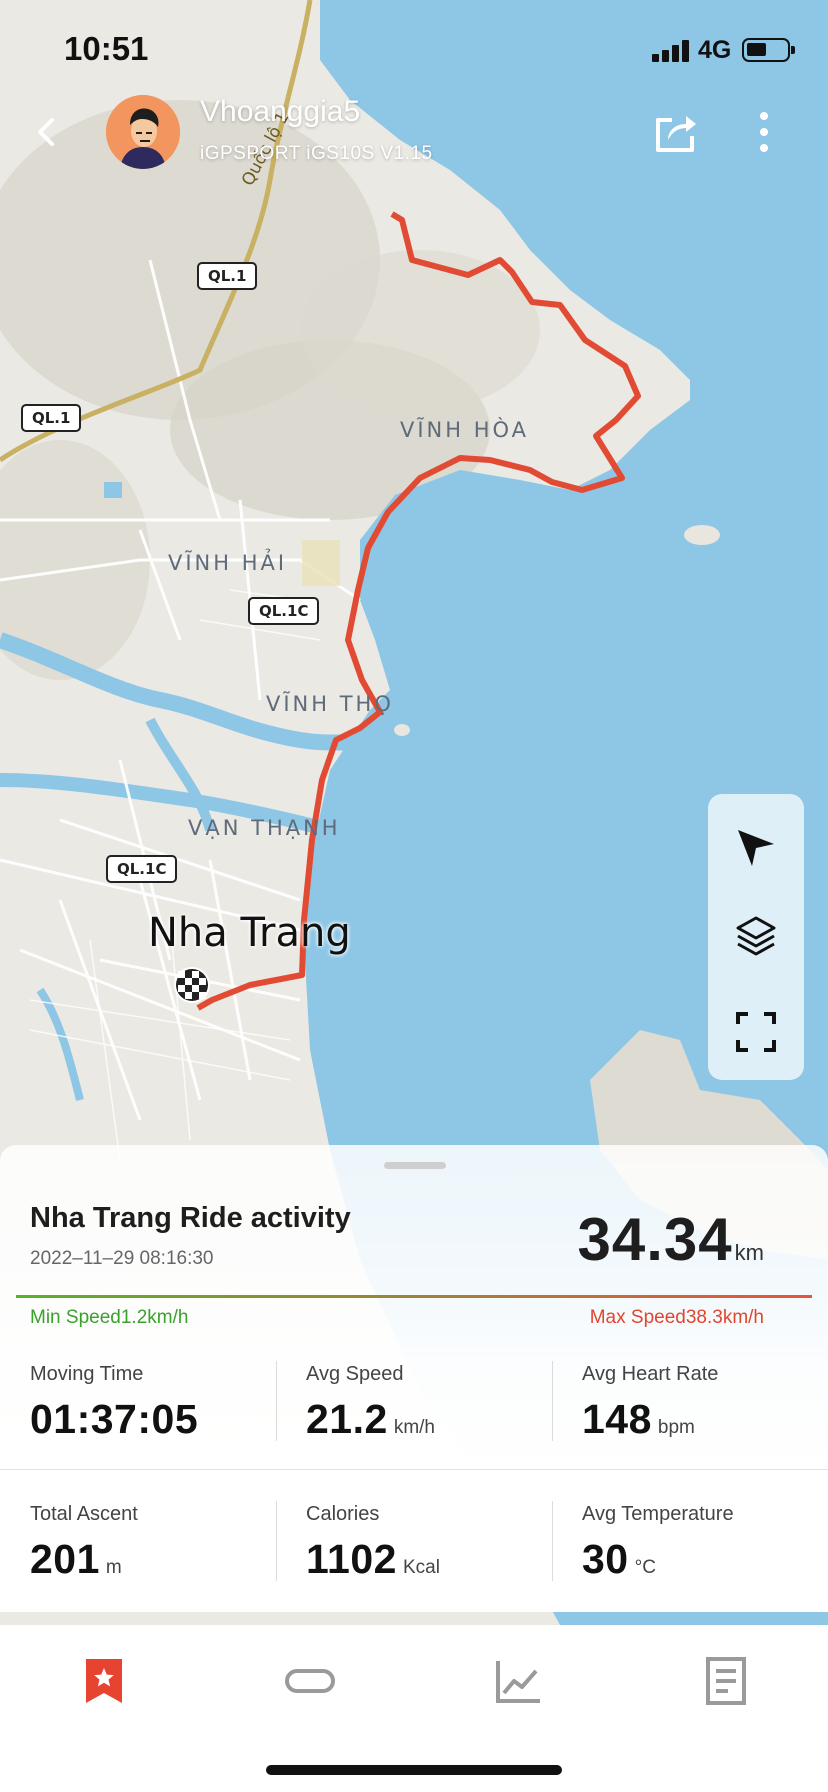  I want to click on finish-flag-icon, so click(192, 985).